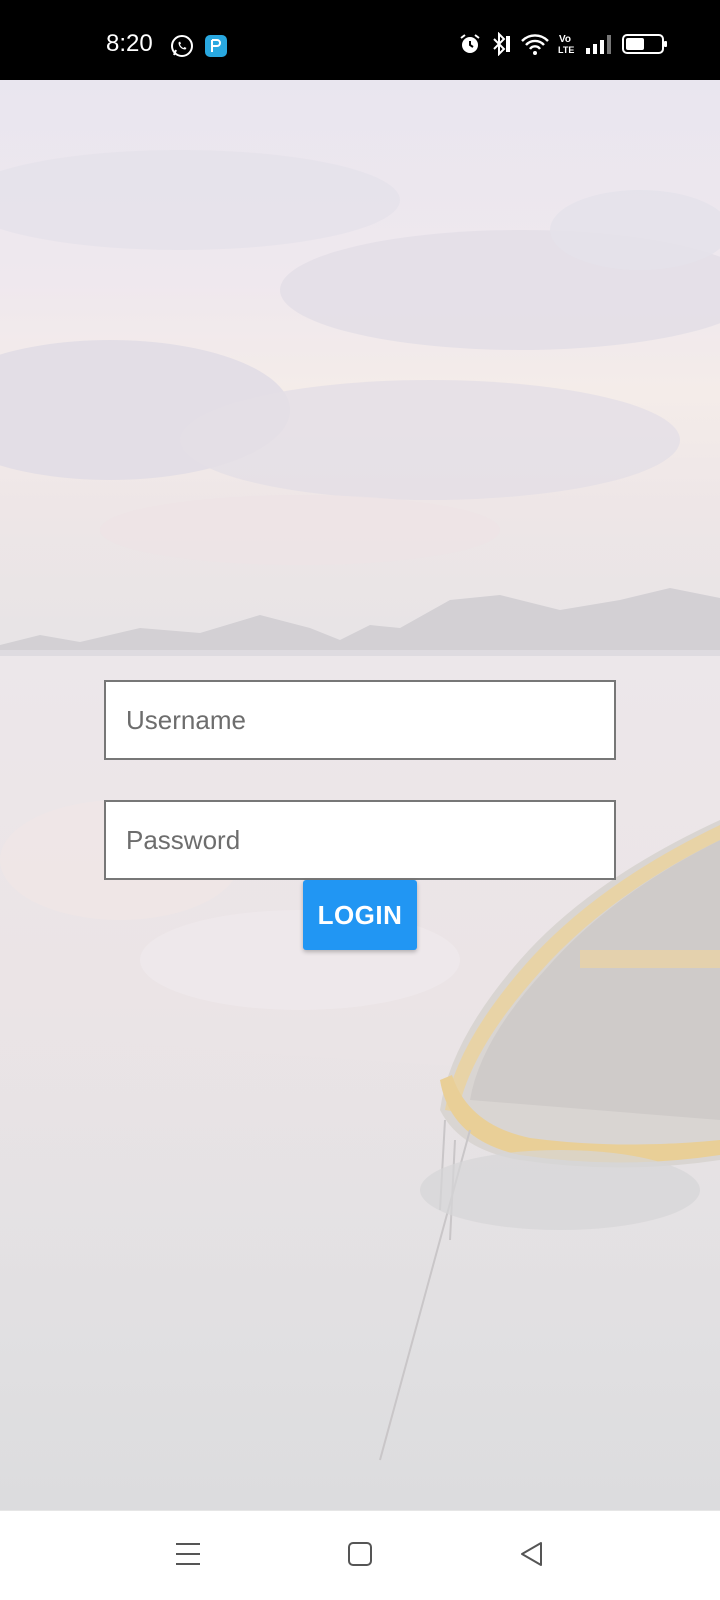 The height and width of the screenshot is (1600, 720). What do you see at coordinates (565, 39) in the screenshot?
I see `svg-text: Vo` at bounding box center [565, 39].